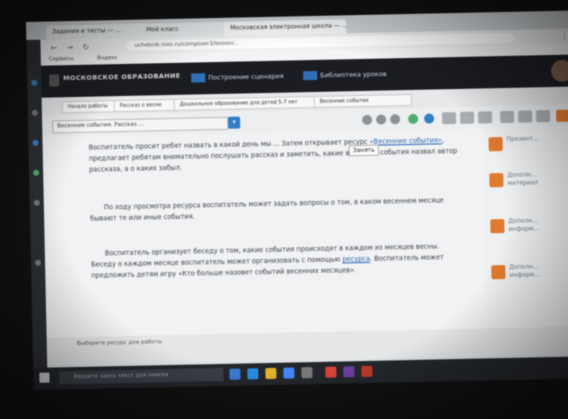  I want to click on folder-icon, so click(271, 373).